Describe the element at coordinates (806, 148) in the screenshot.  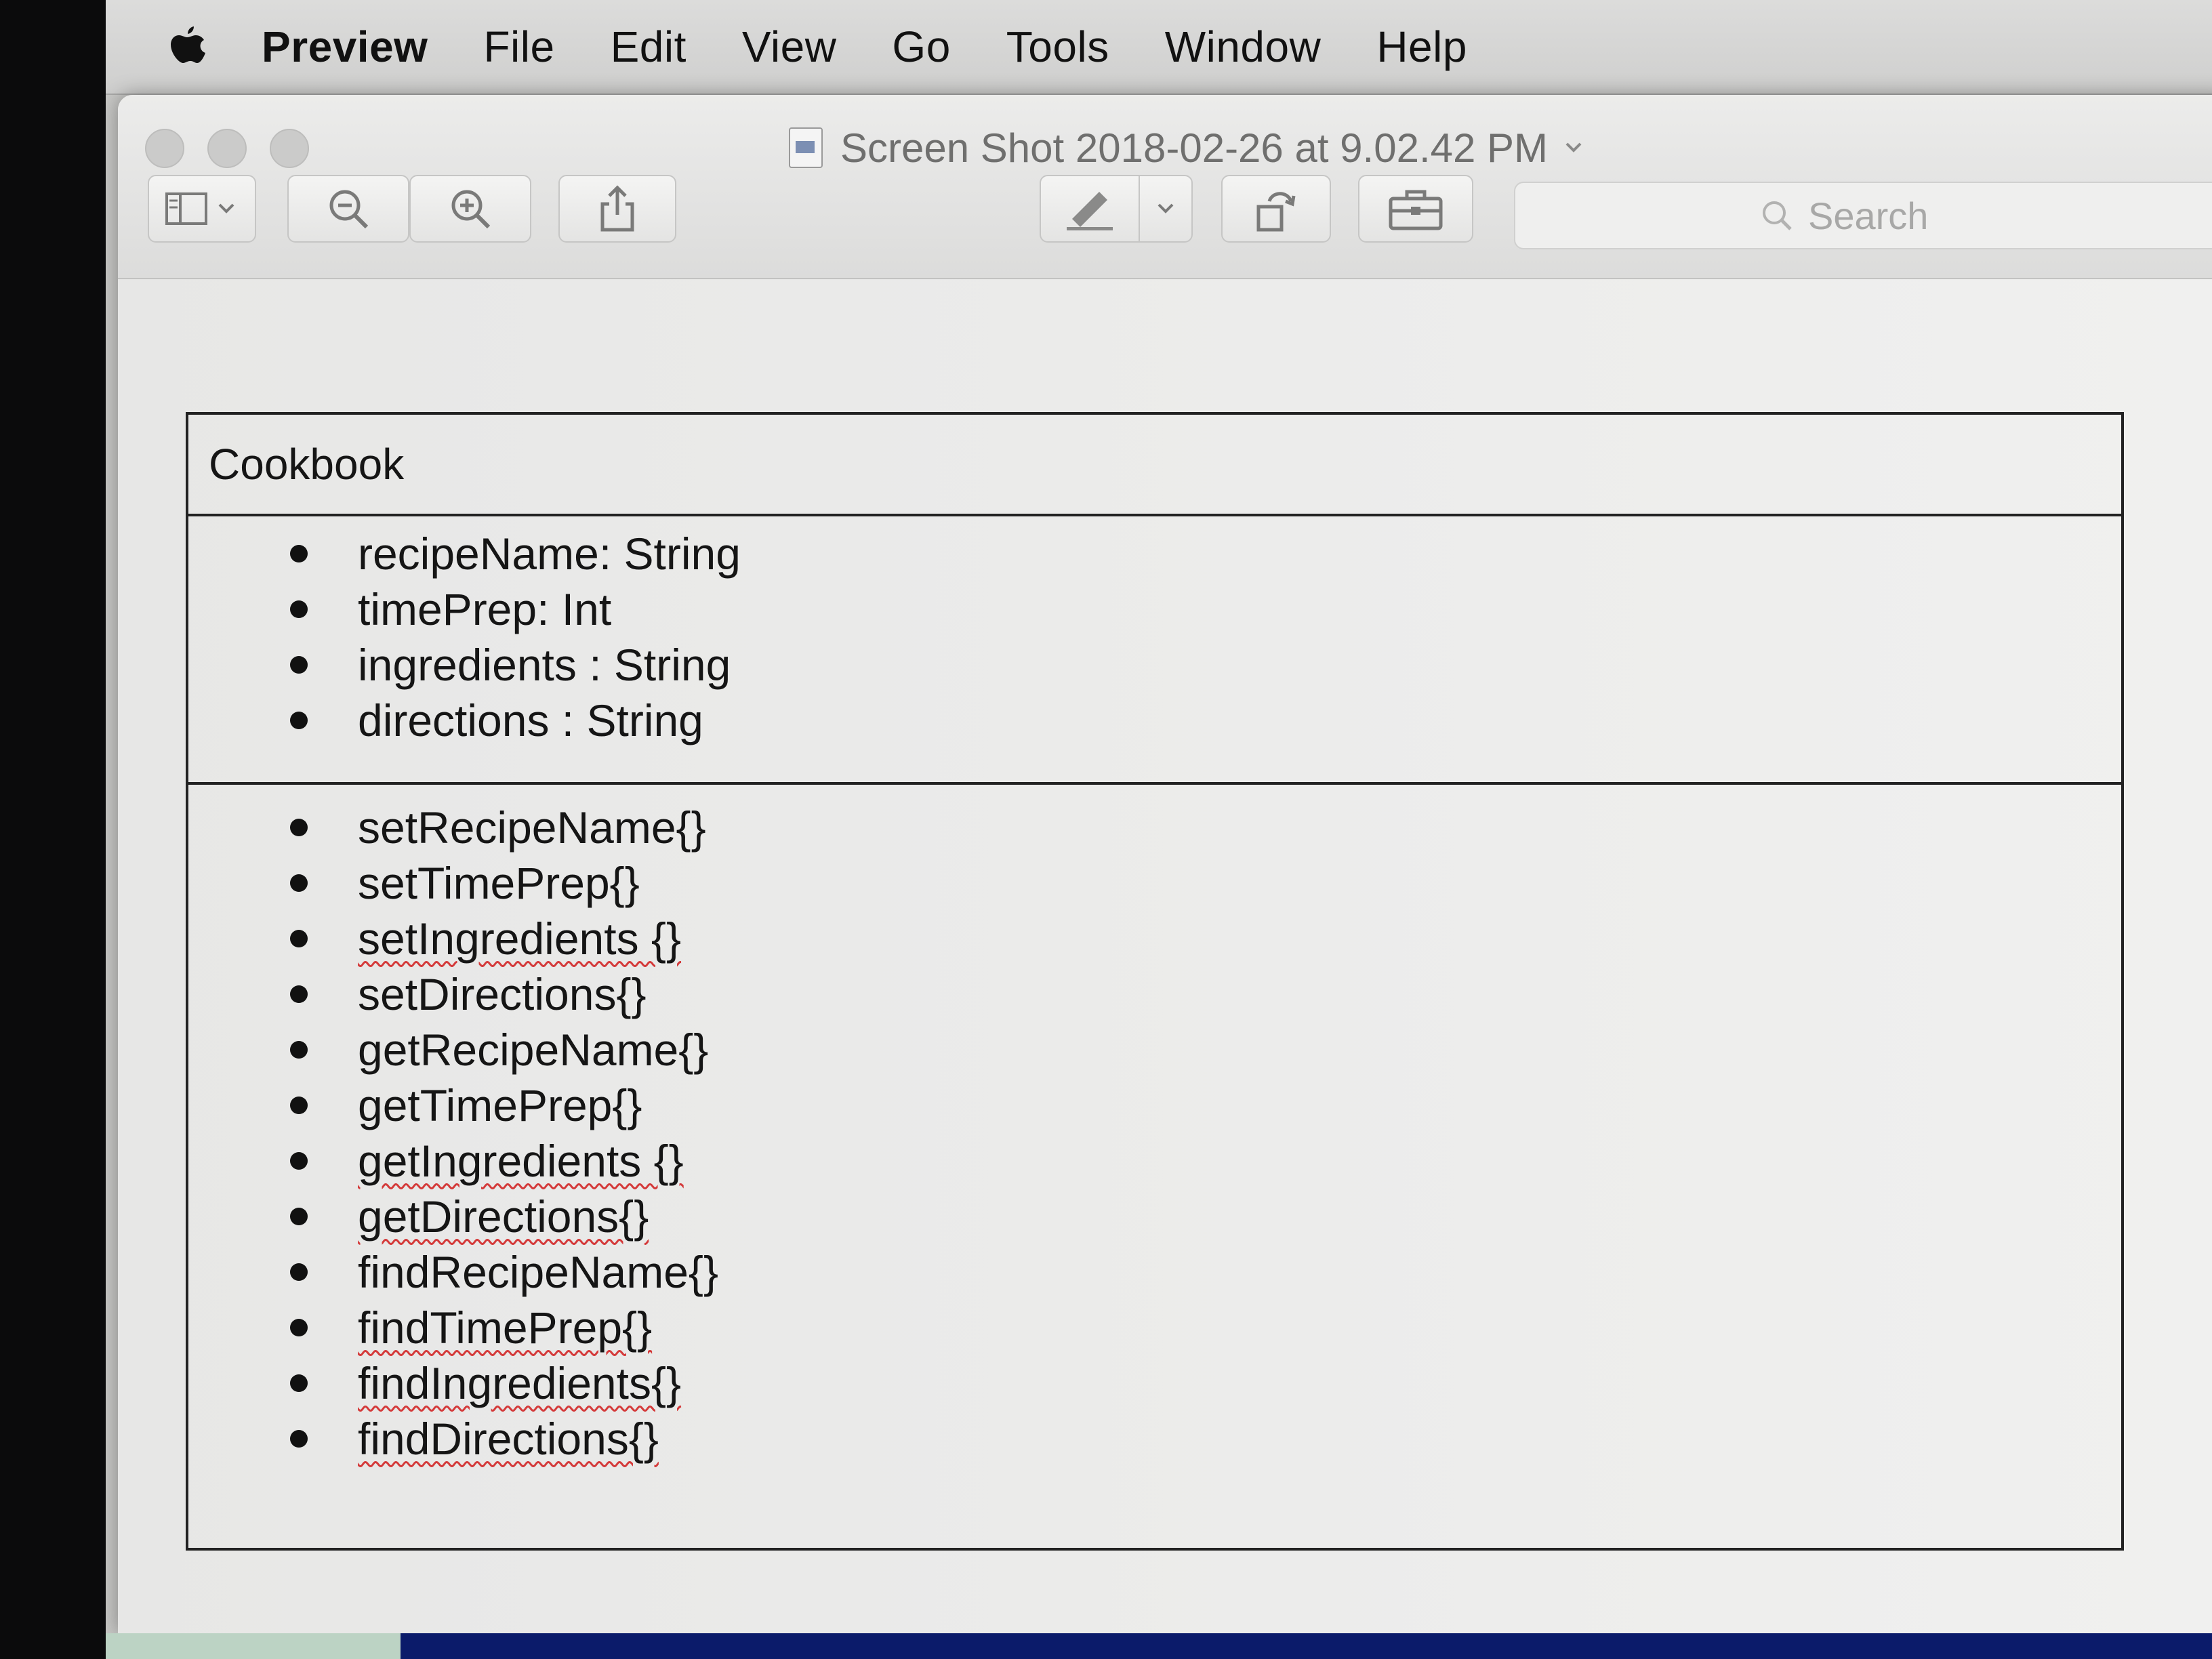
I see `document-proxy-icon` at that location.